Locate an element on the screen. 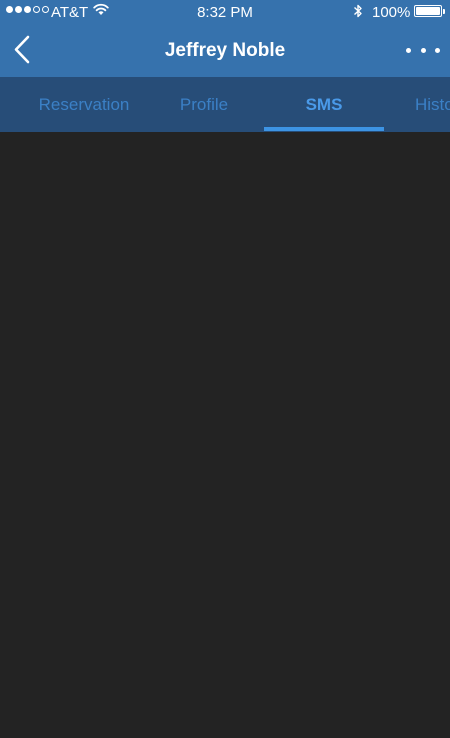 This screenshot has height=738, width=450. active-tab-indicator is located at coordinates (324, 129).